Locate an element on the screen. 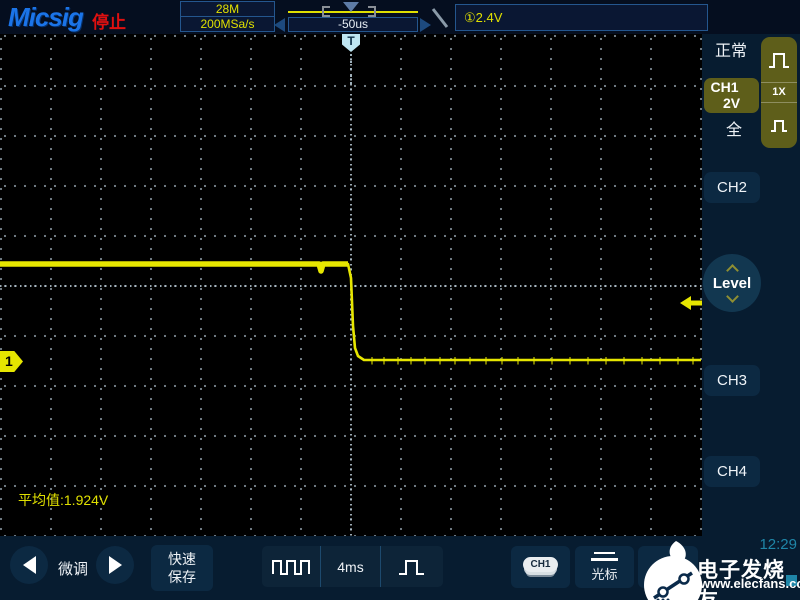 The width and height of the screenshot is (800, 600). measurement-readout: 平均值:1.924V is located at coordinates (63, 500).